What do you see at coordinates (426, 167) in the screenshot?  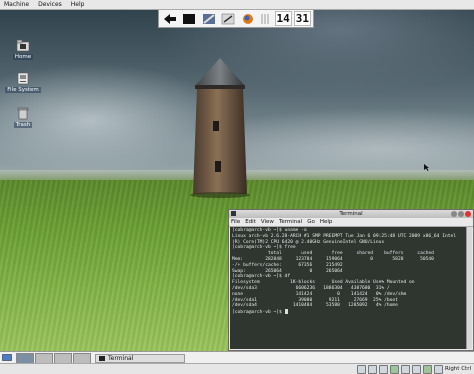 I see `mouse-cursor` at bounding box center [426, 167].